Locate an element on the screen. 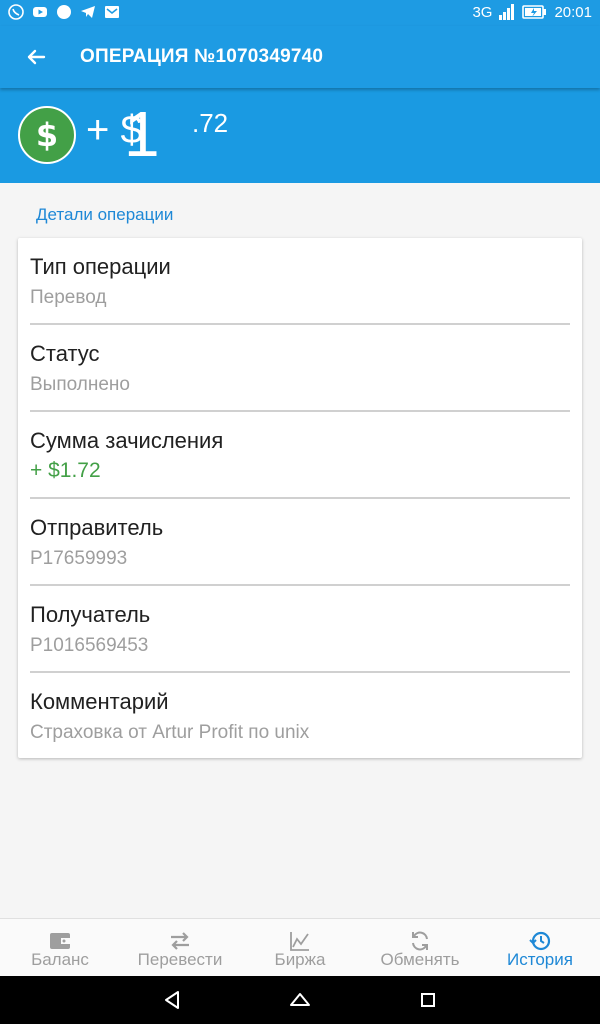 This screenshot has width=600, height=1024. detail-row-recipient: Получатель P1016569453 is located at coordinates (300, 629).